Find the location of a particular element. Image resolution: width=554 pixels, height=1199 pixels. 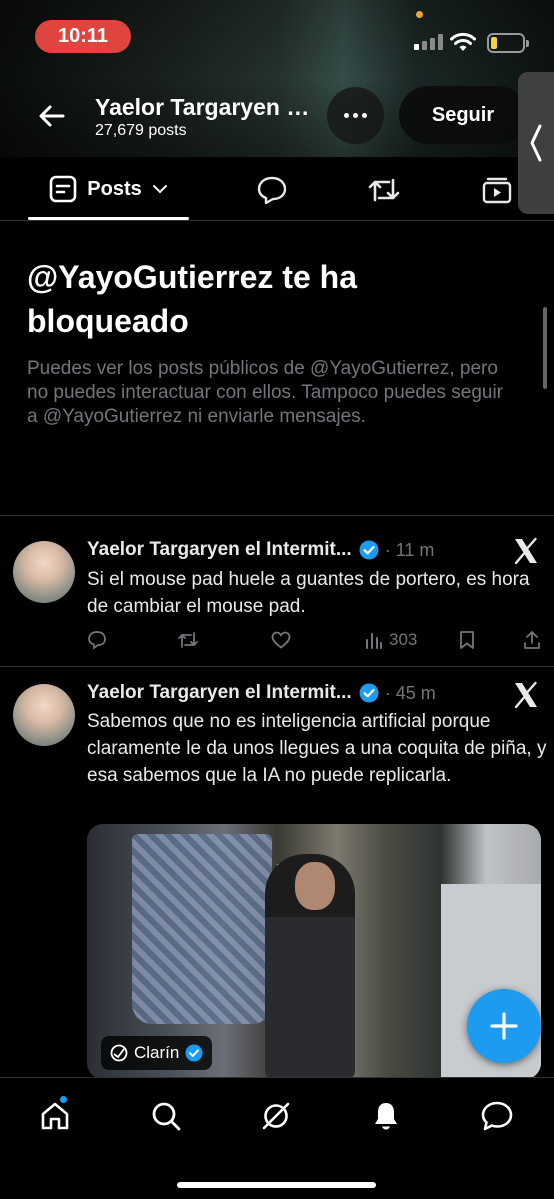

arrow-left-icon is located at coordinates (52, 116).